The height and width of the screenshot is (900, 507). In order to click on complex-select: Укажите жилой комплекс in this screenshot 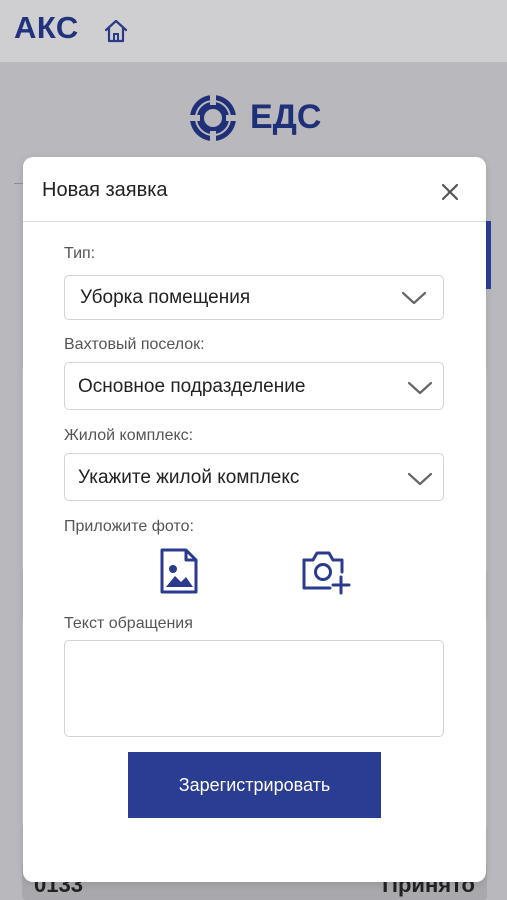, I will do `click(254, 477)`.